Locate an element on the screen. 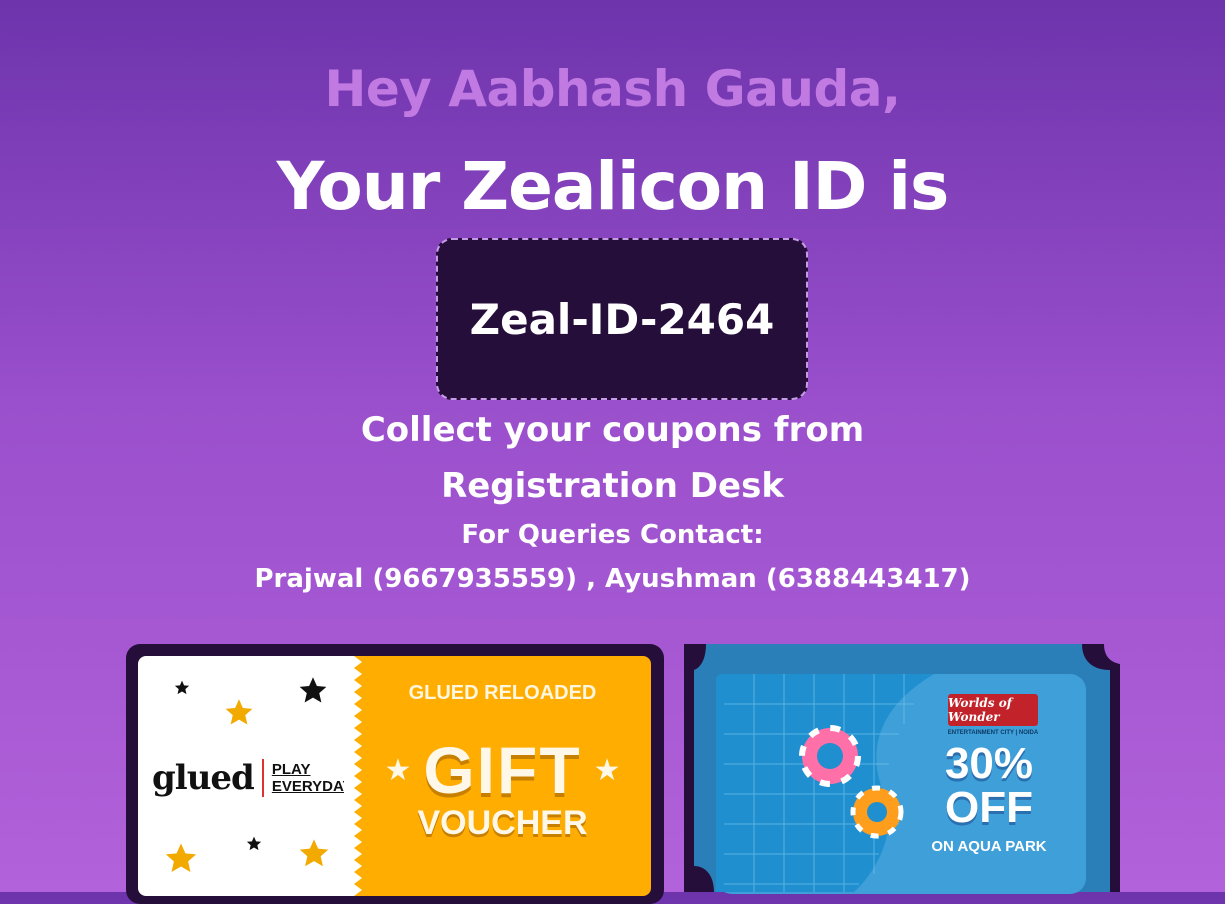 Image resolution: width=1225 pixels, height=904 pixels. gift-title: GIFT is located at coordinates (502, 770).